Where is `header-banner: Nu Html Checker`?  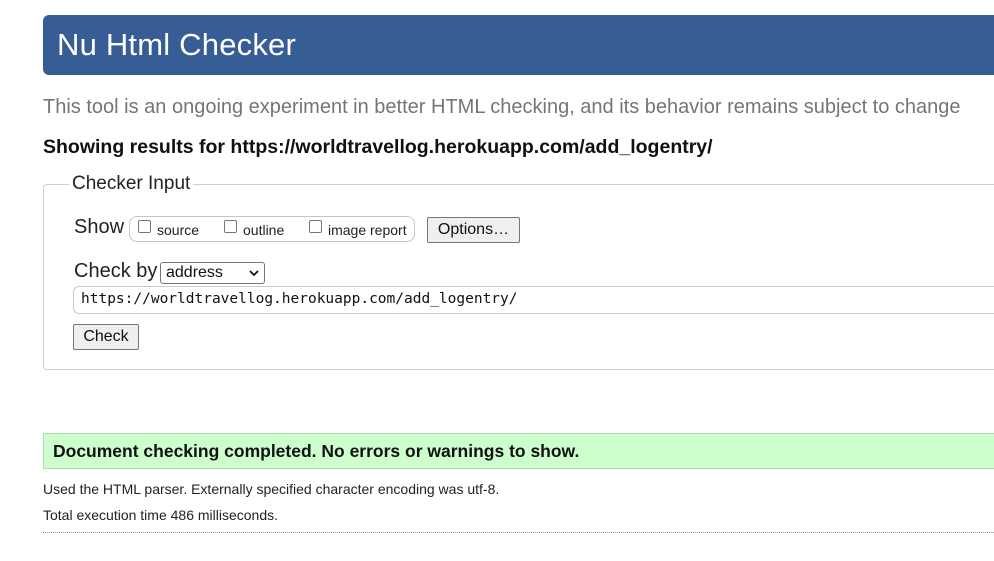 header-banner: Nu Html Checker is located at coordinates (518, 45).